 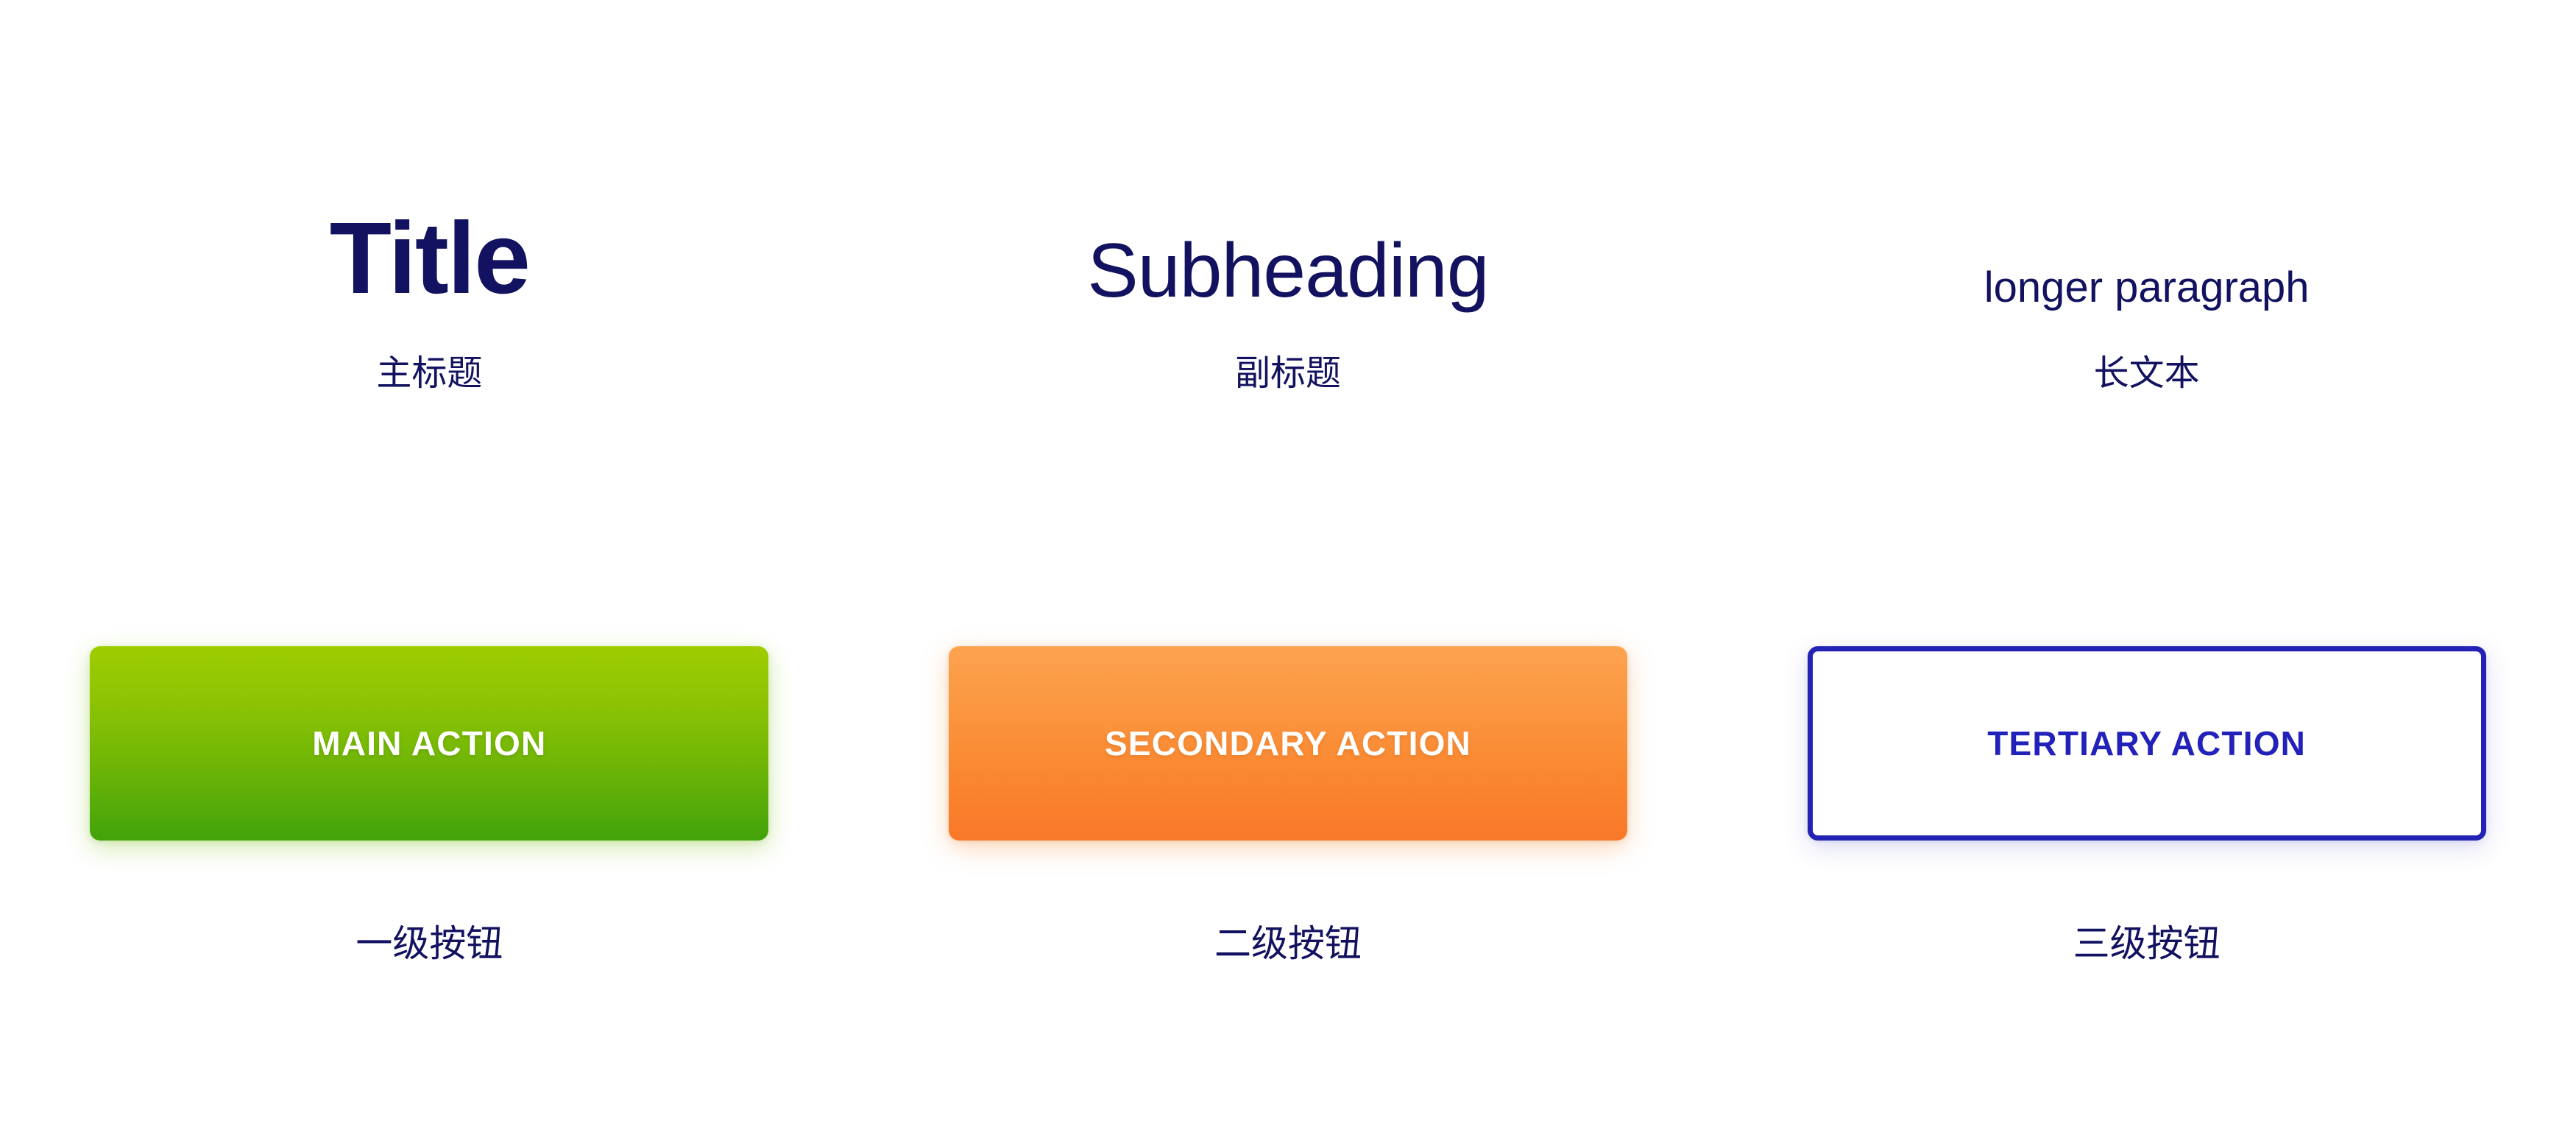 I want to click on button-cell-secondary: SECONDARY ACTION, so click(x=1288, y=744).